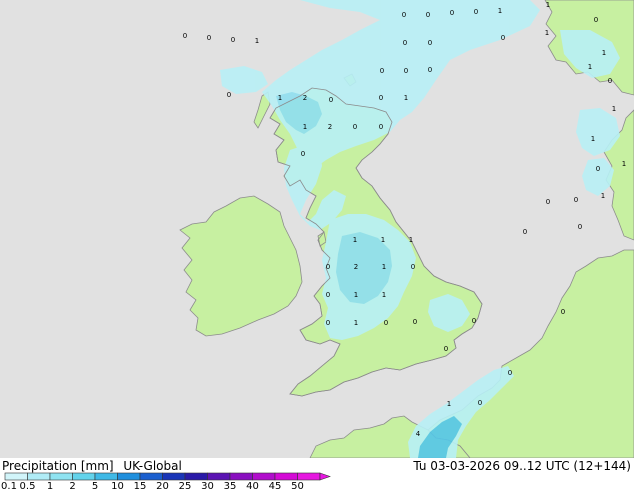  Describe the element at coordinates (252, 485) in the screenshot. I see `legend-tick-label: 40` at that location.